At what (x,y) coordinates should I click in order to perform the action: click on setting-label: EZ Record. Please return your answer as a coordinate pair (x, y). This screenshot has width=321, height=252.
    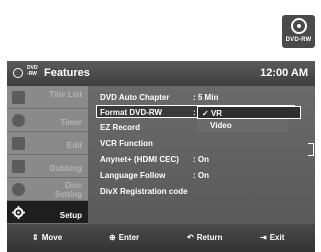
    Looking at the image, I should click on (120, 127).